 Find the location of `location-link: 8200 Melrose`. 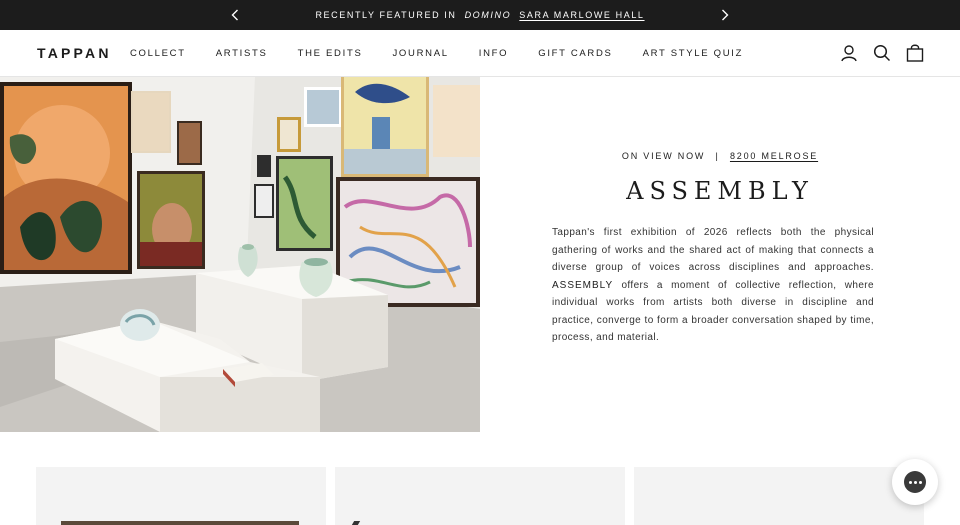

location-link: 8200 Melrose is located at coordinates (774, 156).